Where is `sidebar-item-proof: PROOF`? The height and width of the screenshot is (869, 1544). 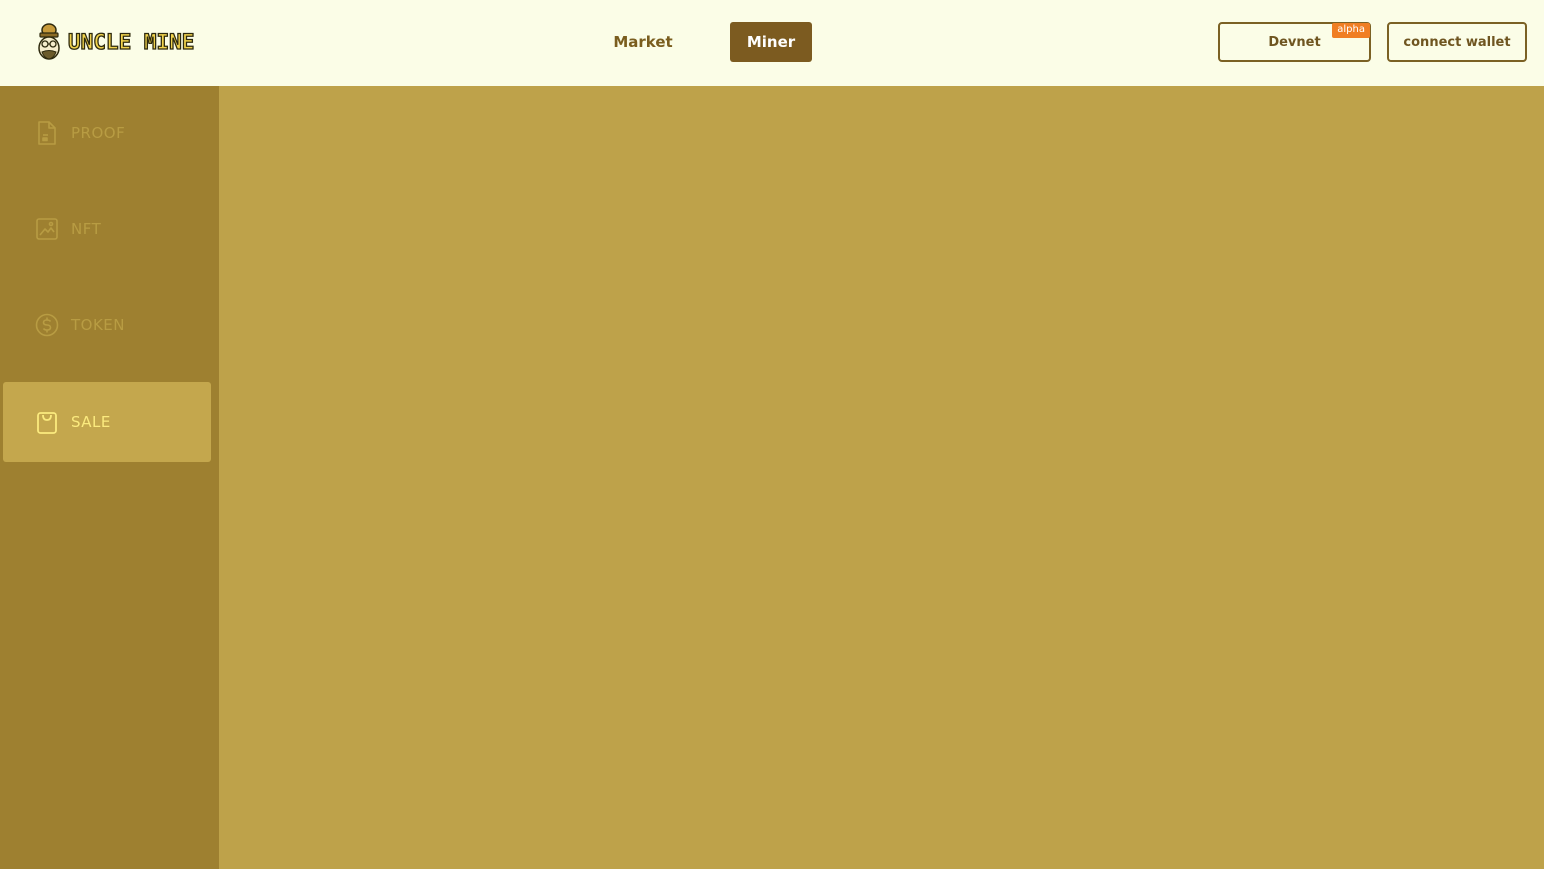
sidebar-item-proof: PROOF is located at coordinates (107, 133).